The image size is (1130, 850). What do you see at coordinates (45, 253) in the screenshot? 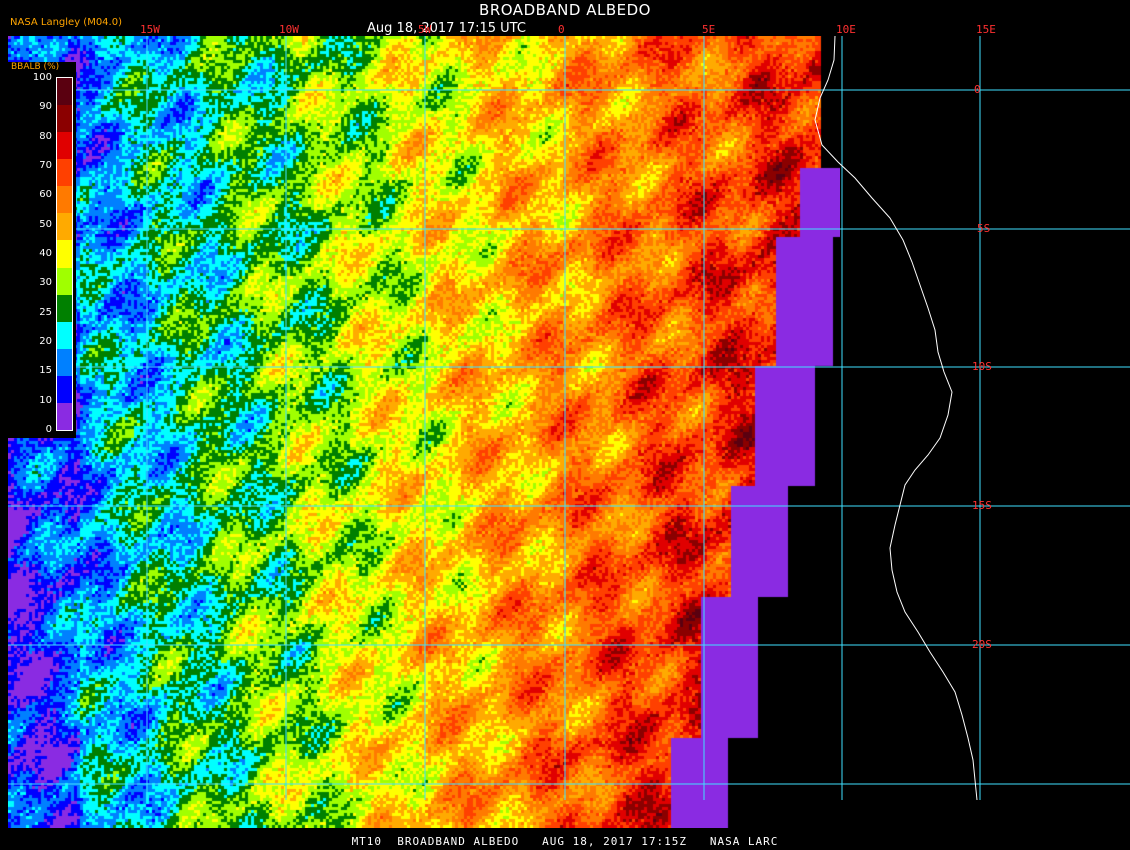
I see `legend-tick-label: 40` at bounding box center [45, 253].